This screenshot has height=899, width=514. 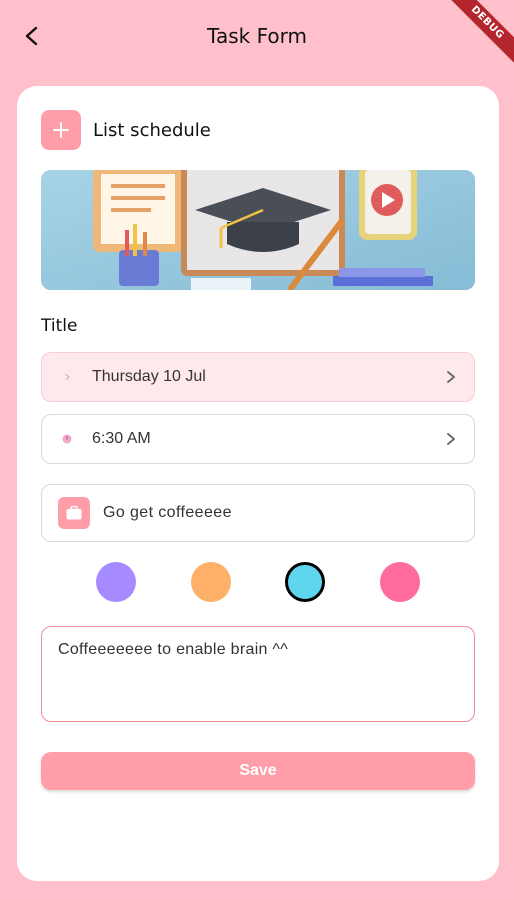 I want to click on color-option-cyan, so click(x=305, y=582).